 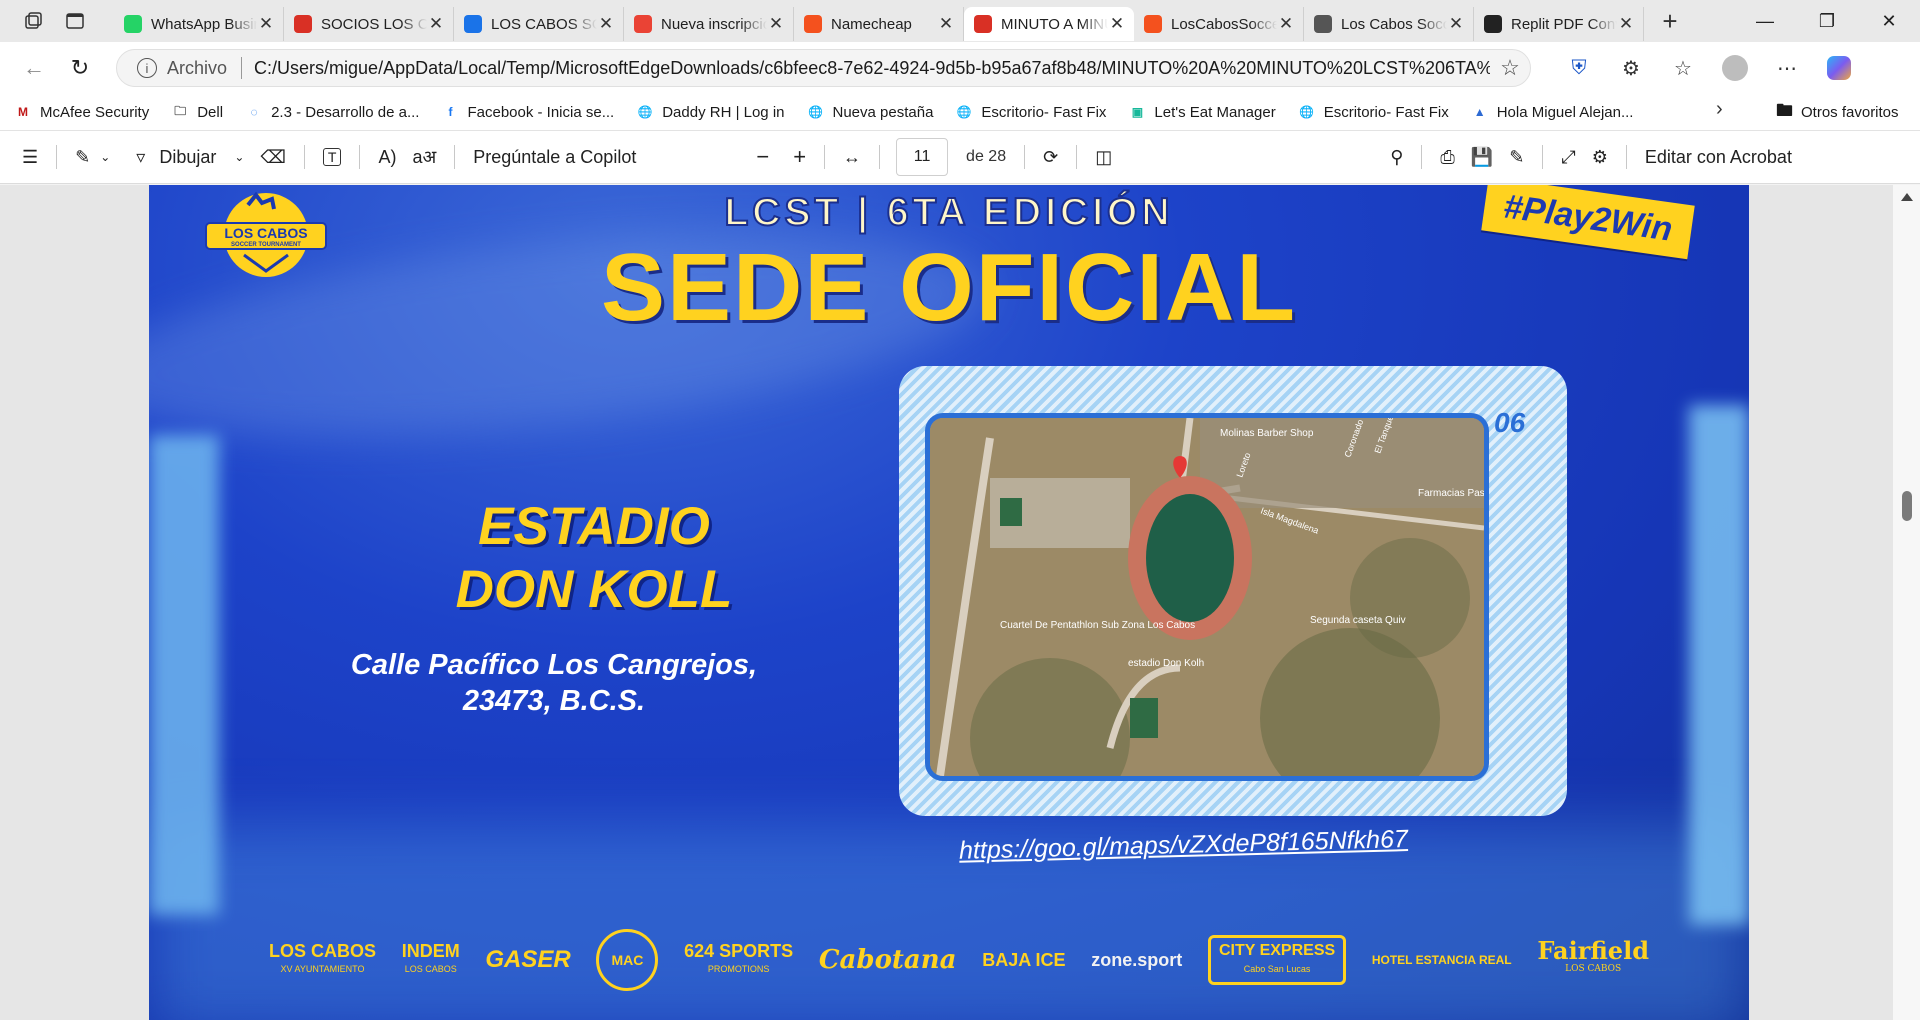 I want to click on settings-button: ⚙, so click(x=1600, y=157).